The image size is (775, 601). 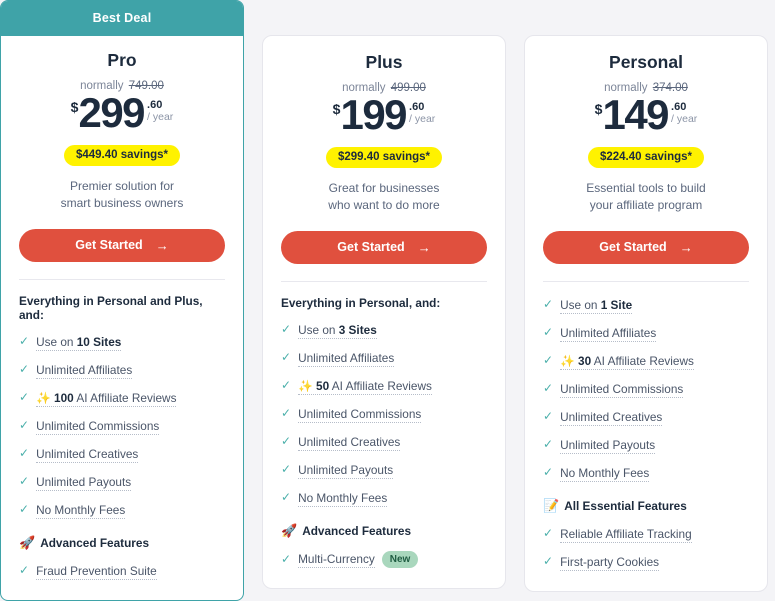 I want to click on feature-suffix: Multi-Currency, so click(x=336, y=558).